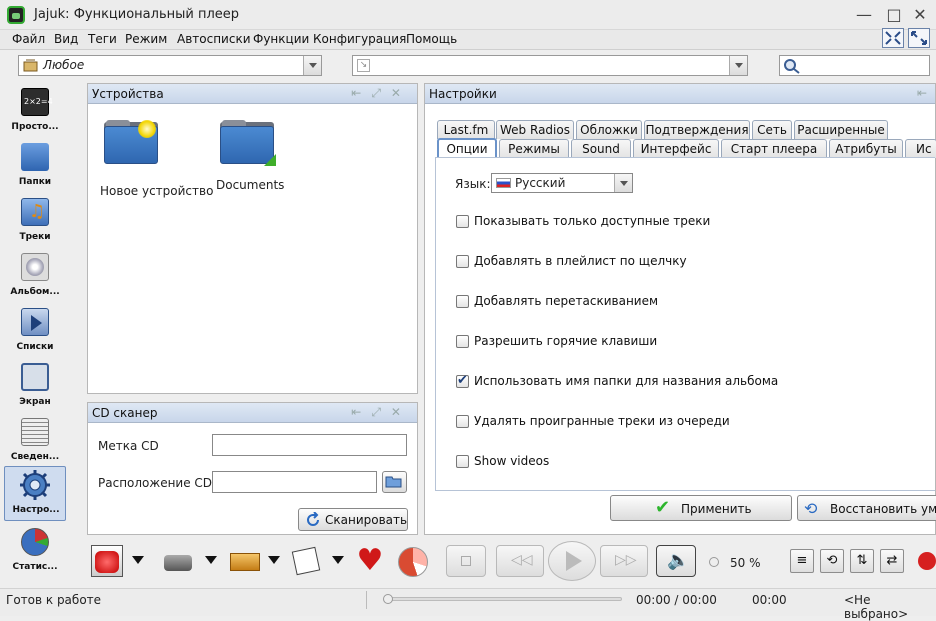  What do you see at coordinates (550, 65) in the screenshot?
I see `history-combo: ↘` at bounding box center [550, 65].